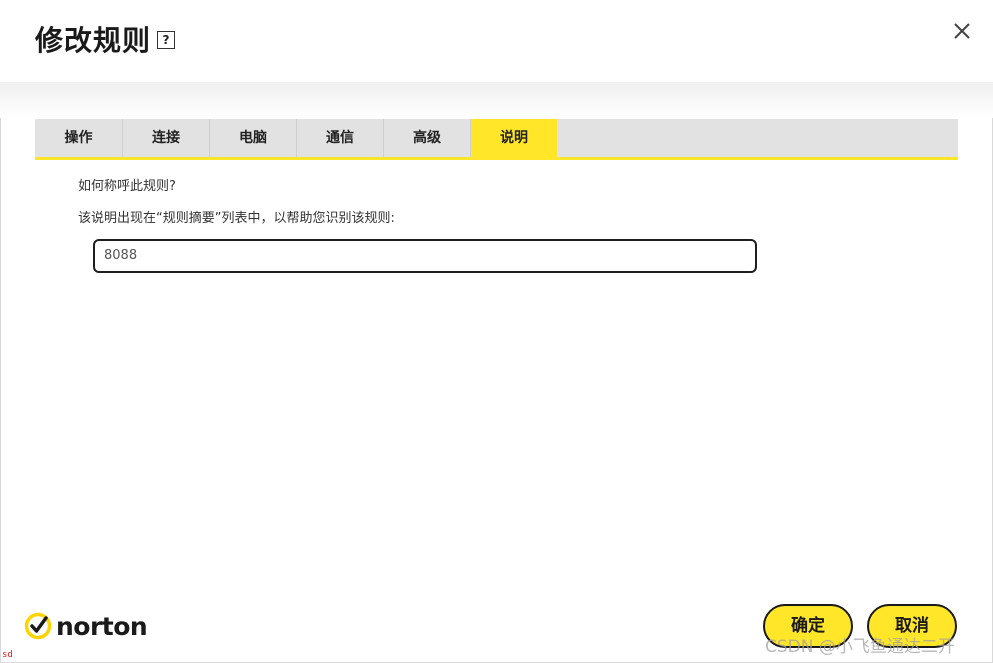 The image size is (993, 663). Describe the element at coordinates (253, 138) in the screenshot. I see `tab-computer: 电脑` at that location.